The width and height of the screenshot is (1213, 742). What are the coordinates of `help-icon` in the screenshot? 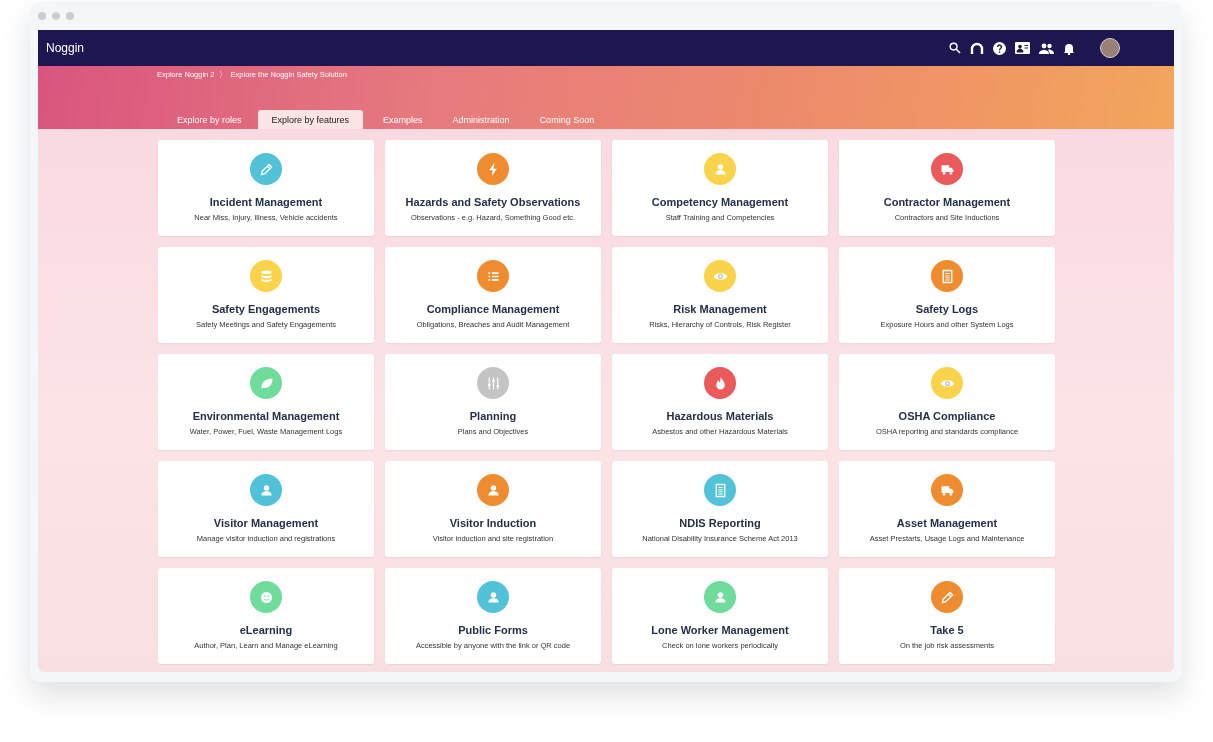 It's located at (999, 48).